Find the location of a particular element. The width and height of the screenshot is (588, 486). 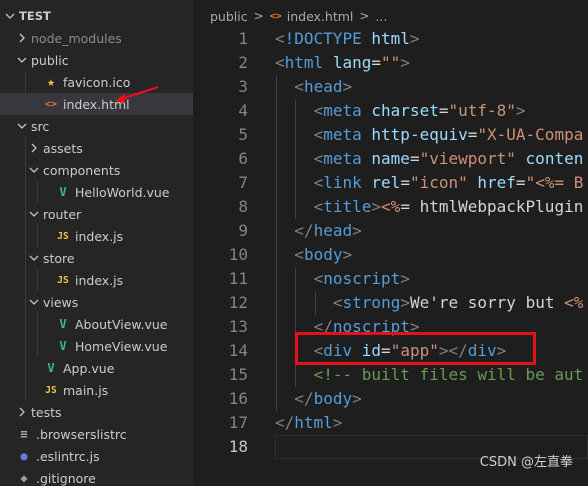

code-line: <strong>We're sorry but <% is located at coordinates (458, 303).